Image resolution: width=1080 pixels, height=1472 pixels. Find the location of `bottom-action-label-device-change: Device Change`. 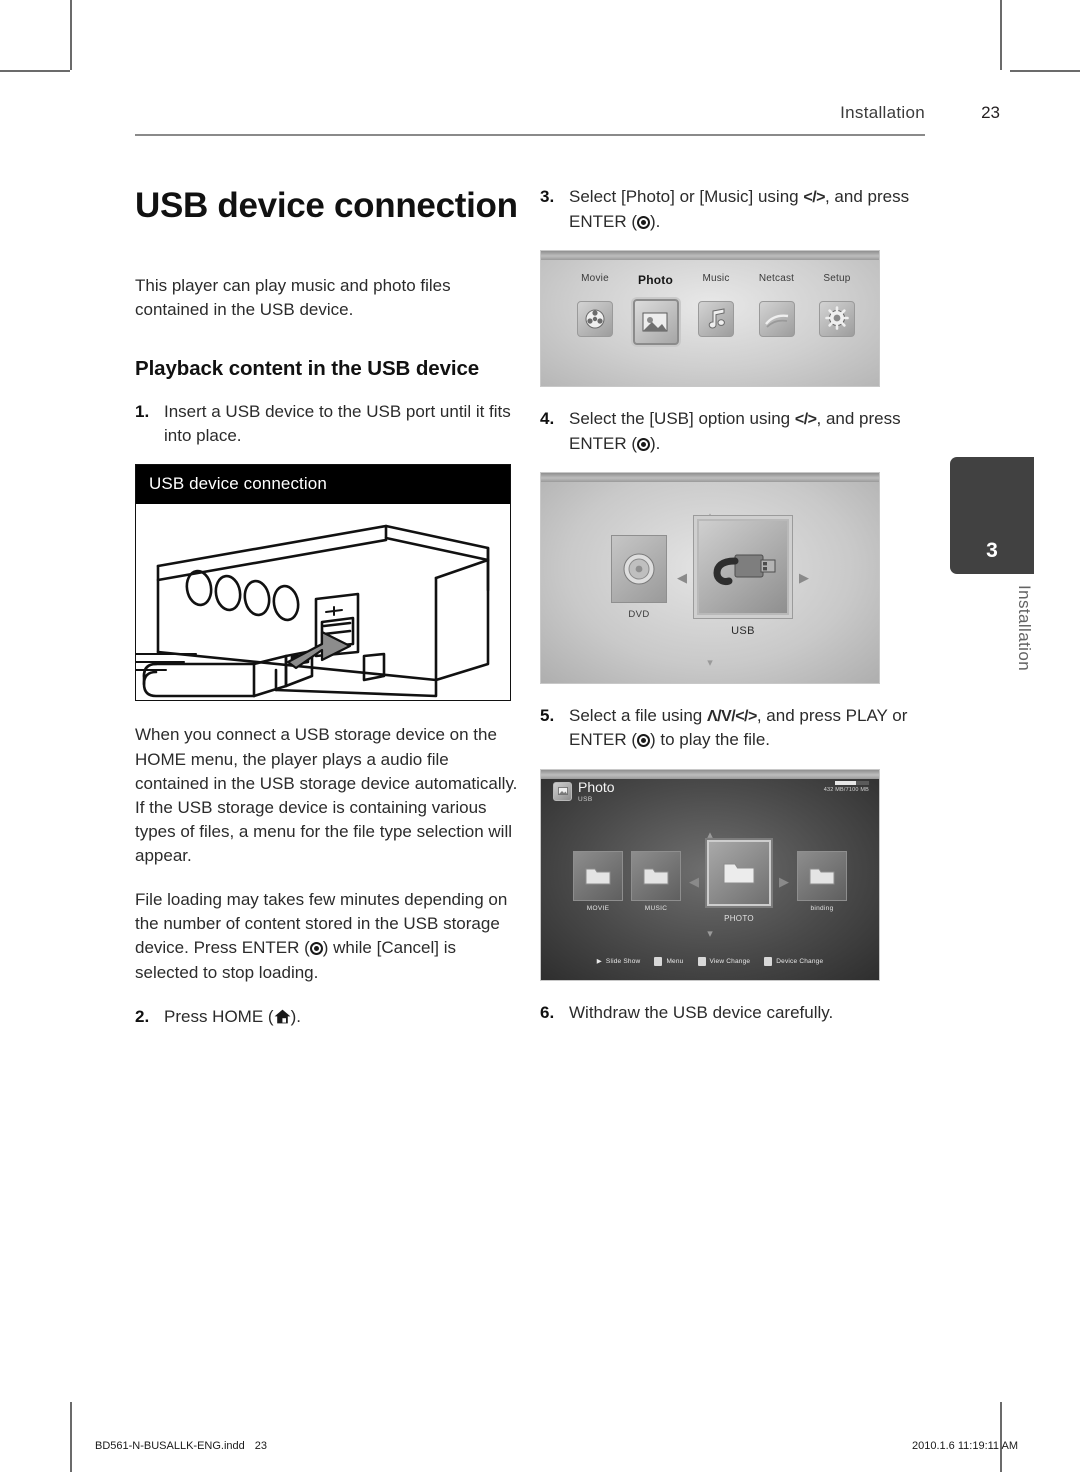

bottom-action-label-device-change: Device Change is located at coordinates (800, 961).